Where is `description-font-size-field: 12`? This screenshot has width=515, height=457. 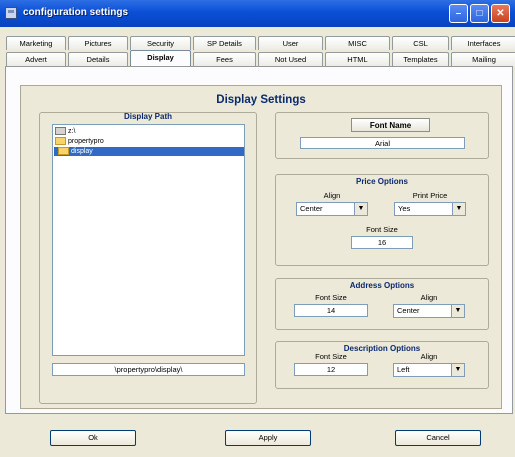 description-font-size-field: 12 is located at coordinates (331, 369).